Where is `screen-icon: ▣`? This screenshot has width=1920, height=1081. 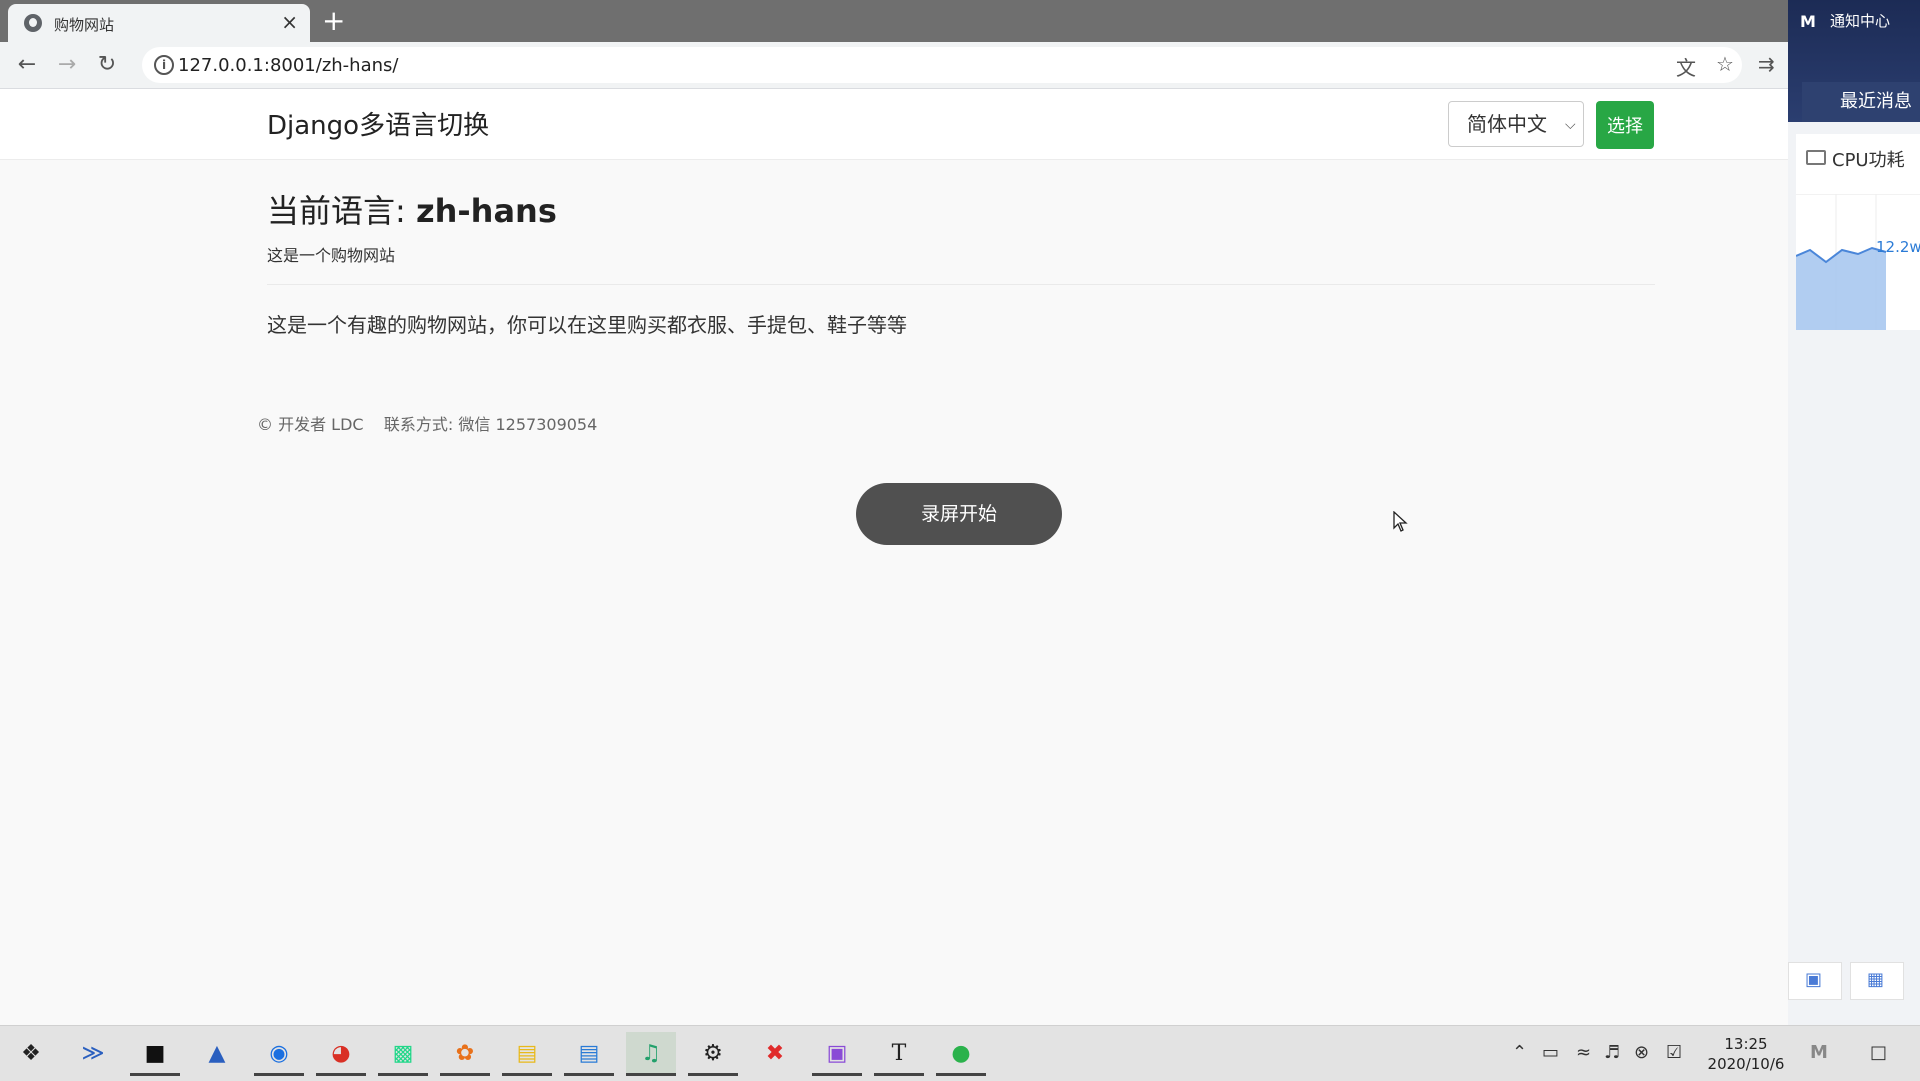 screen-icon: ▣ is located at coordinates (1814, 979).